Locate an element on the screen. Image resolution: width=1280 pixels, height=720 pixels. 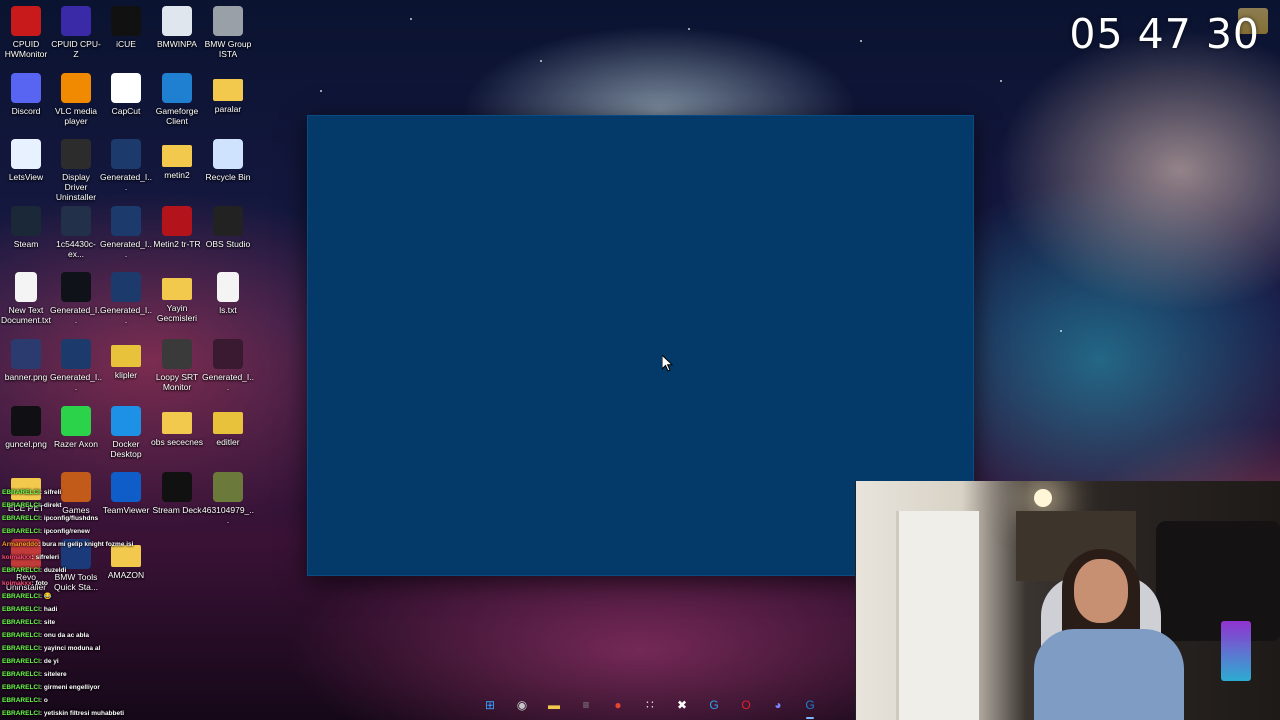
obs-icon is located at coordinates (228, 220).